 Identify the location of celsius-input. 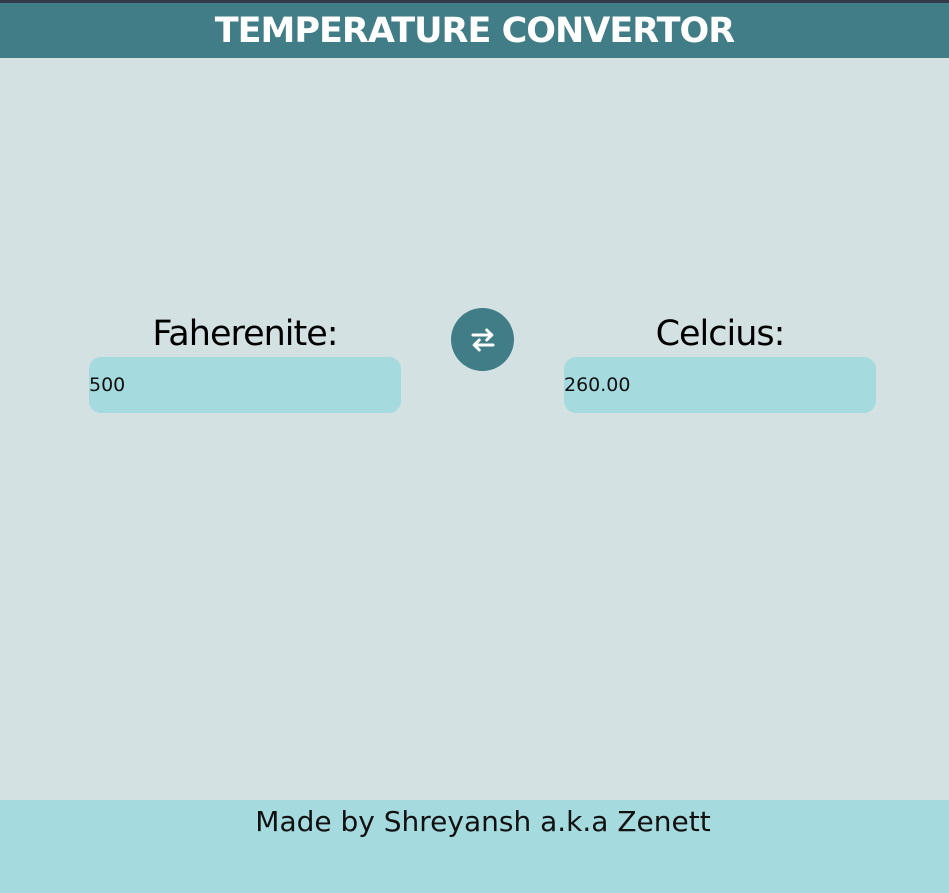
(720, 385).